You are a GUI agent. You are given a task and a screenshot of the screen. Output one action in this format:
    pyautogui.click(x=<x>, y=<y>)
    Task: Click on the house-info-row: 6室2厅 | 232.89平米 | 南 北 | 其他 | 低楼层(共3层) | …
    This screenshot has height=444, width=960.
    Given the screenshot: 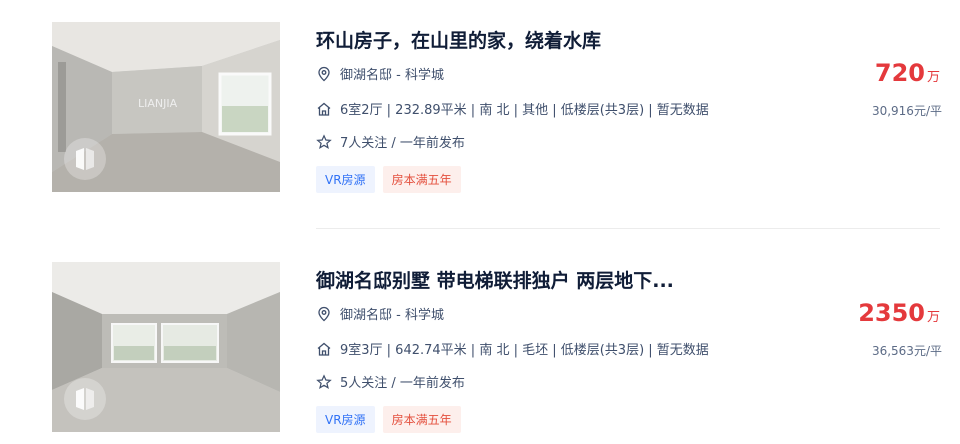 What is the action you would take?
    pyautogui.click(x=512, y=108)
    